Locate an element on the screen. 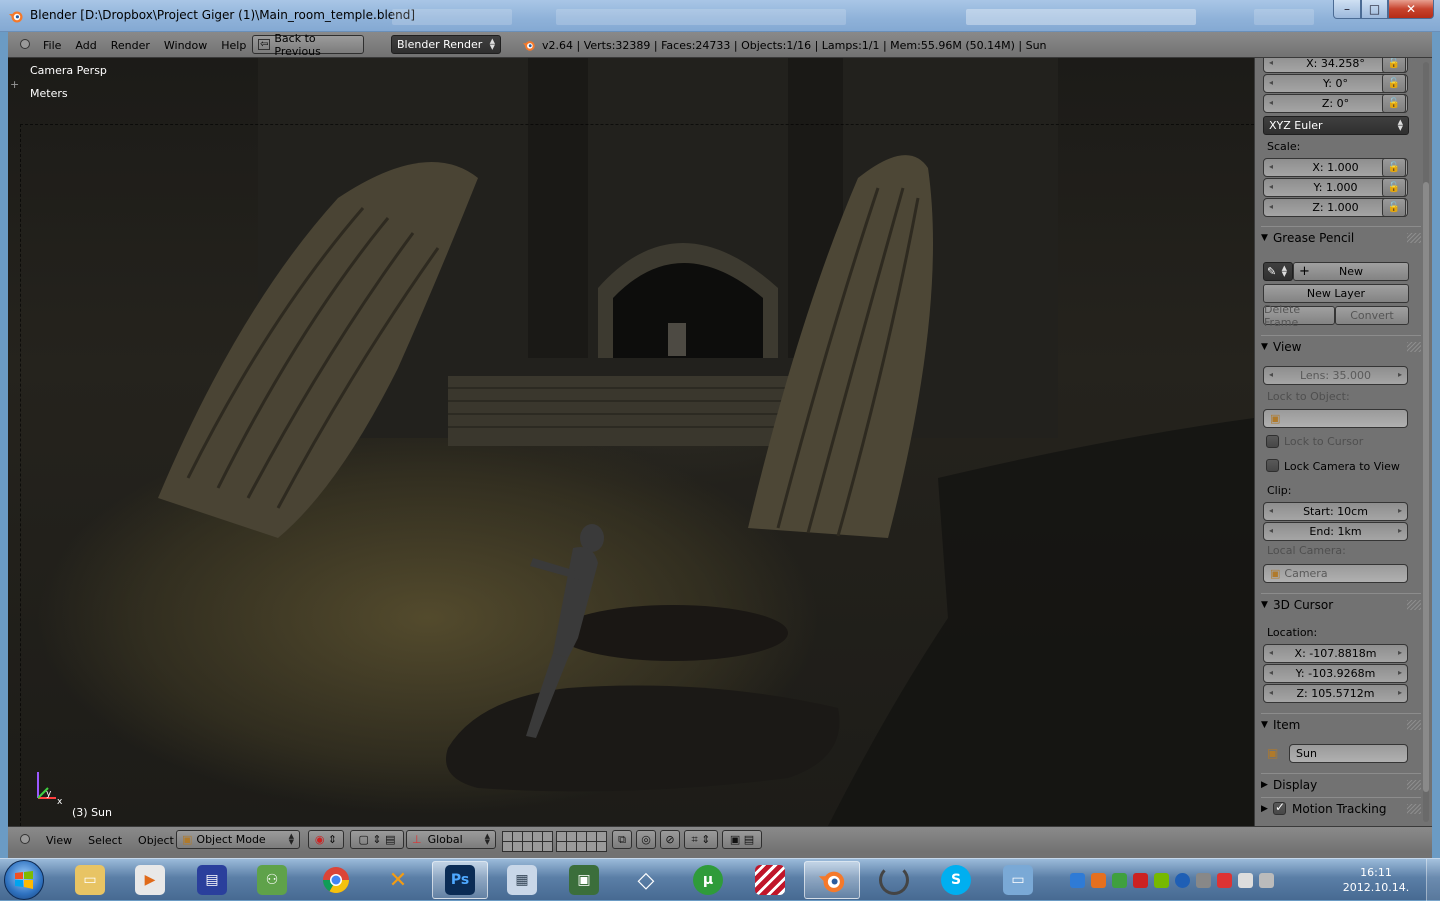  snap-element-select: ⌗ ⇕ is located at coordinates (701, 839).